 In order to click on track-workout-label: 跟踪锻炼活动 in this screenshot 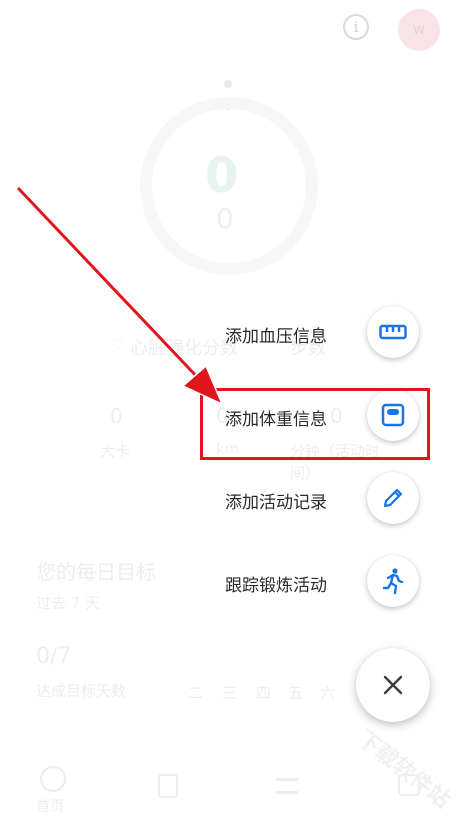, I will do `click(276, 583)`.